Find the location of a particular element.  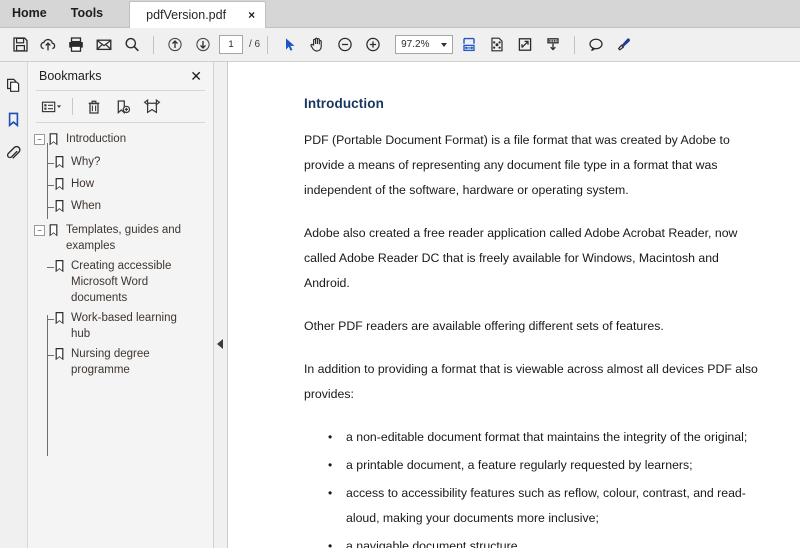

main-toolbar: 1 / 6 97.2% is located at coordinates (400, 45).